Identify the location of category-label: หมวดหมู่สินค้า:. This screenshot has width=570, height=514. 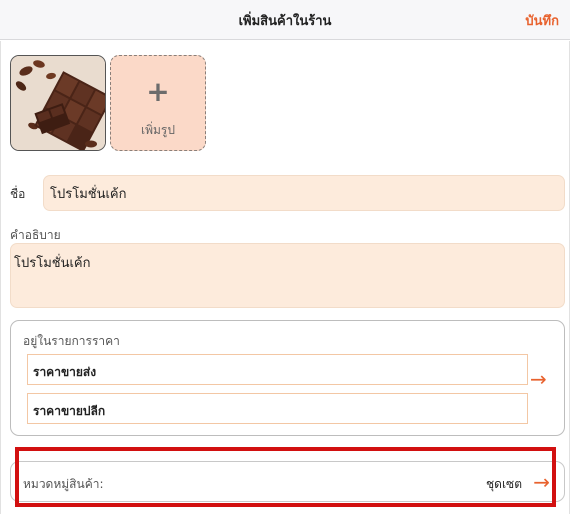
(63, 484).